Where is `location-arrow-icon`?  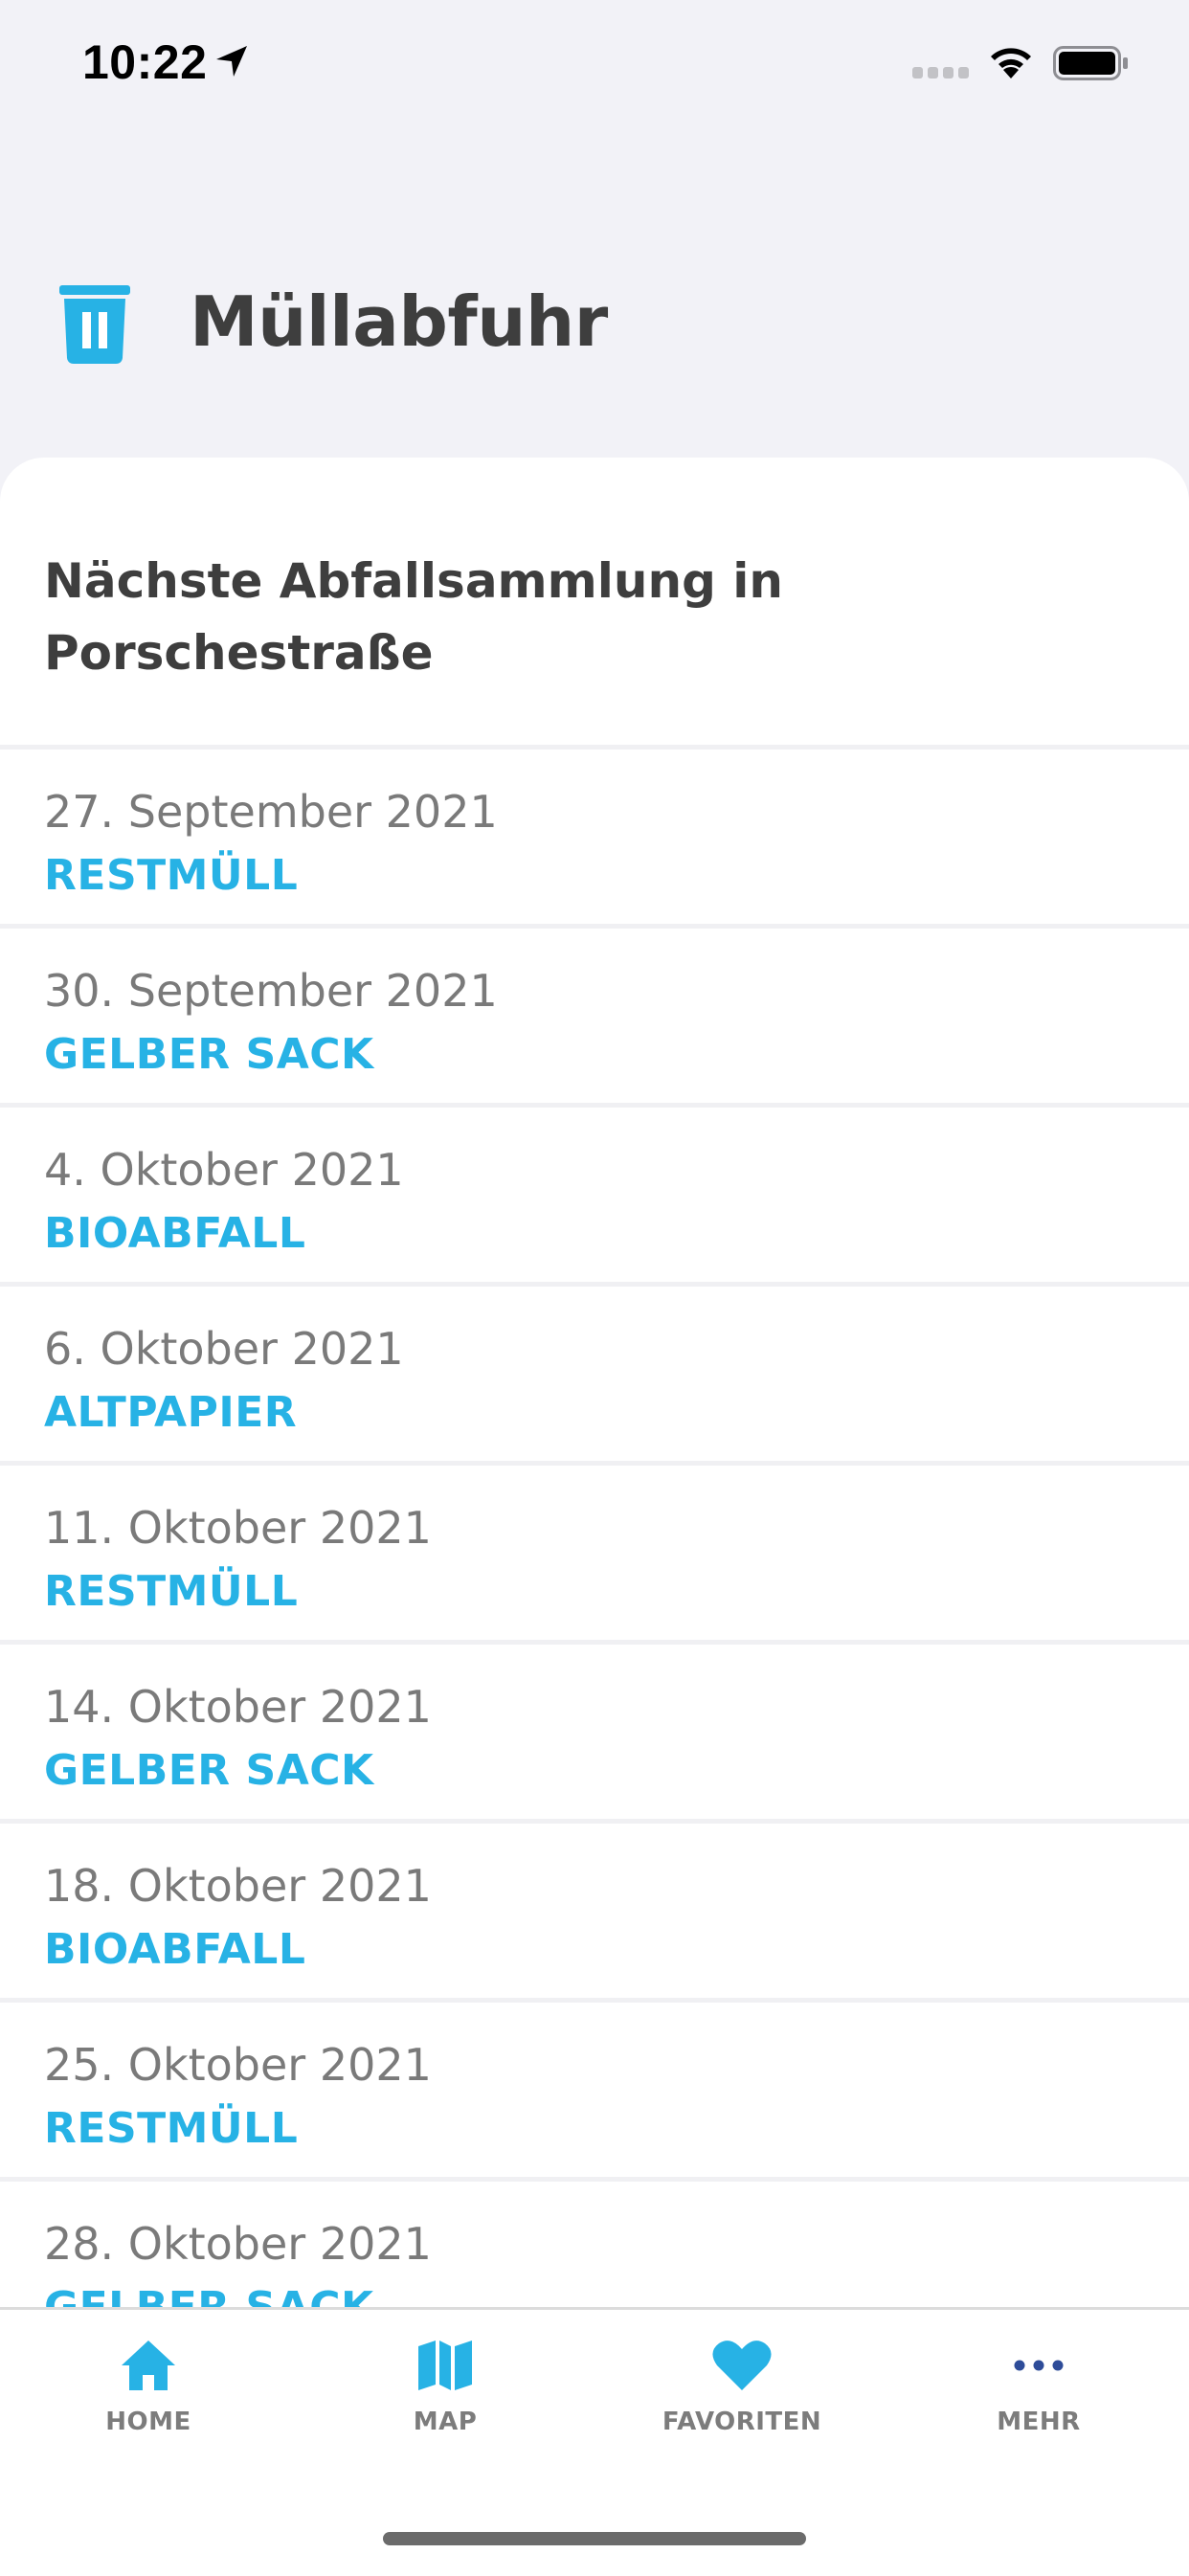
location-arrow-icon is located at coordinates (231, 62).